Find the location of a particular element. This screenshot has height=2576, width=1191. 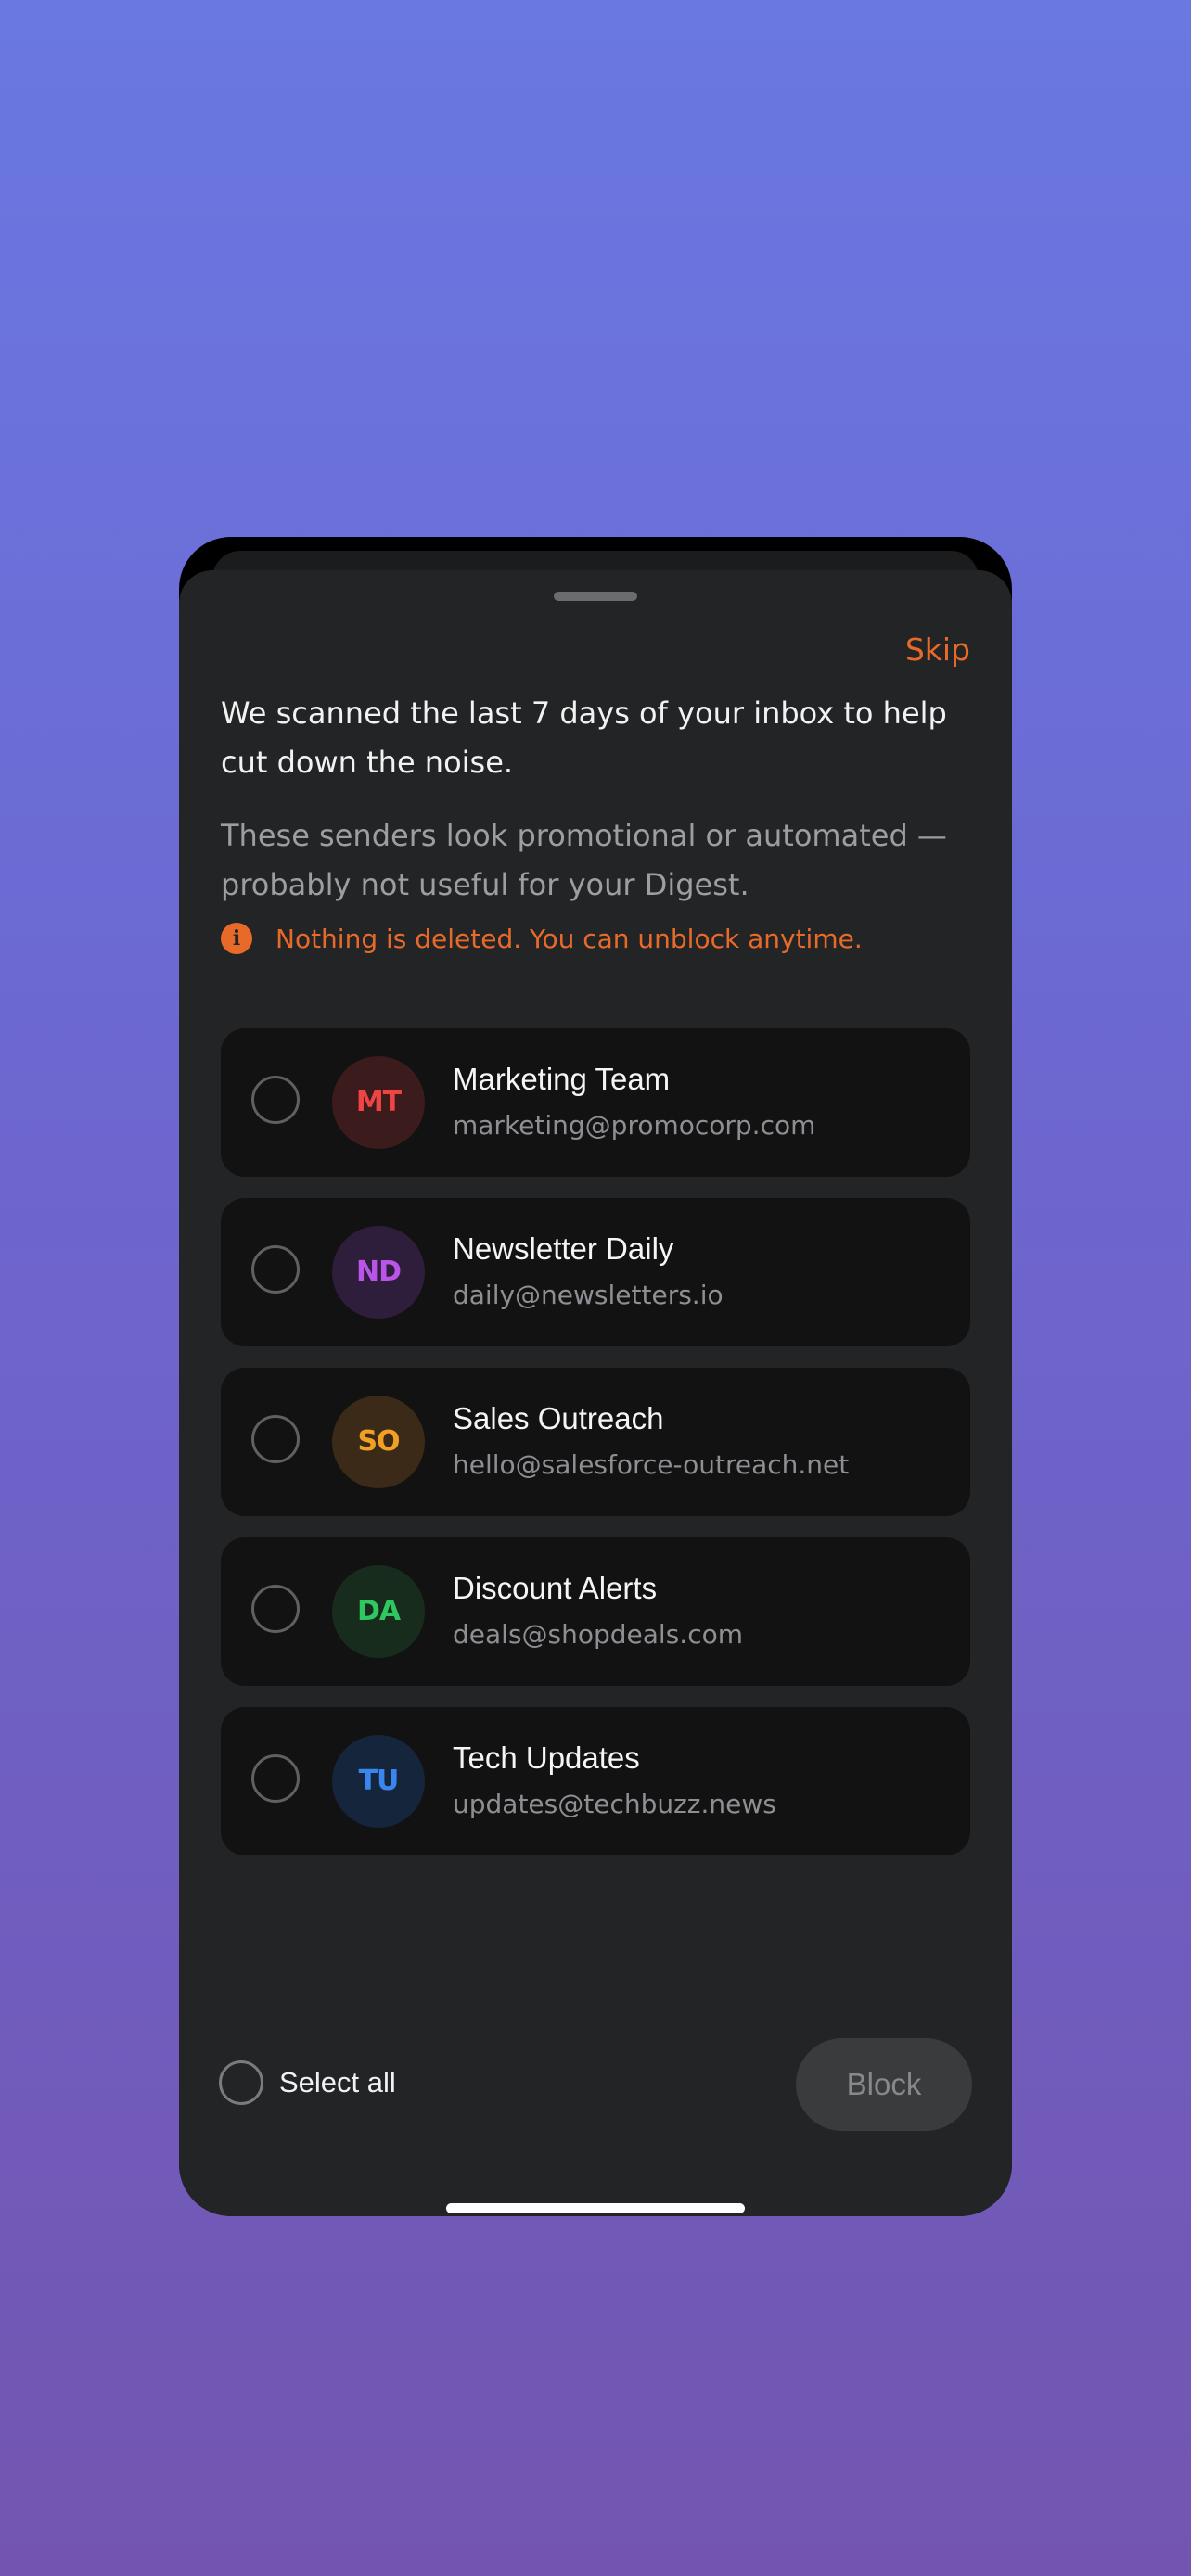

block-button: Block is located at coordinates (884, 2084).